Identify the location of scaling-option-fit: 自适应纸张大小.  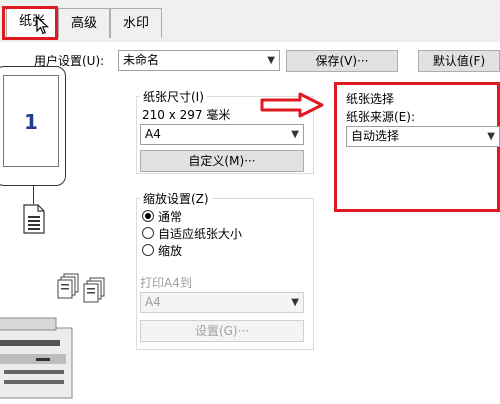
(222, 233).